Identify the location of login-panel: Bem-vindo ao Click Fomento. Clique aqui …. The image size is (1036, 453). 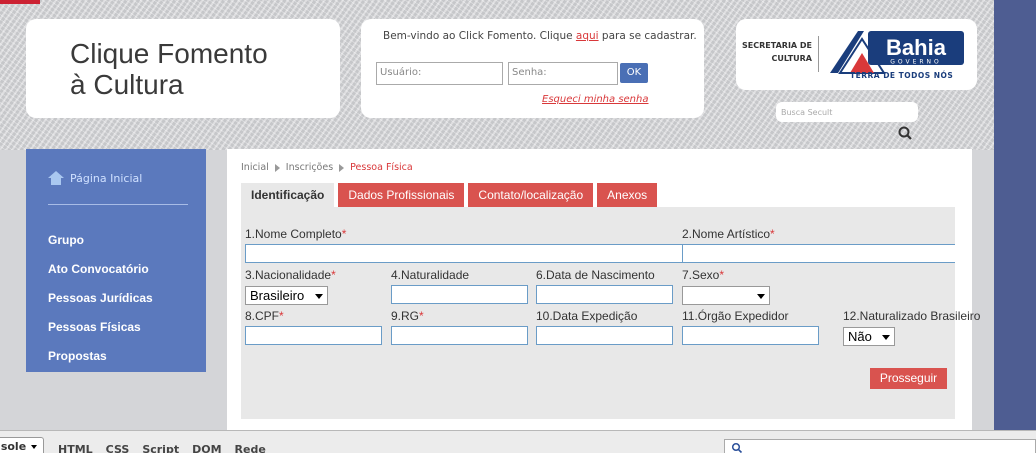
(532, 68).